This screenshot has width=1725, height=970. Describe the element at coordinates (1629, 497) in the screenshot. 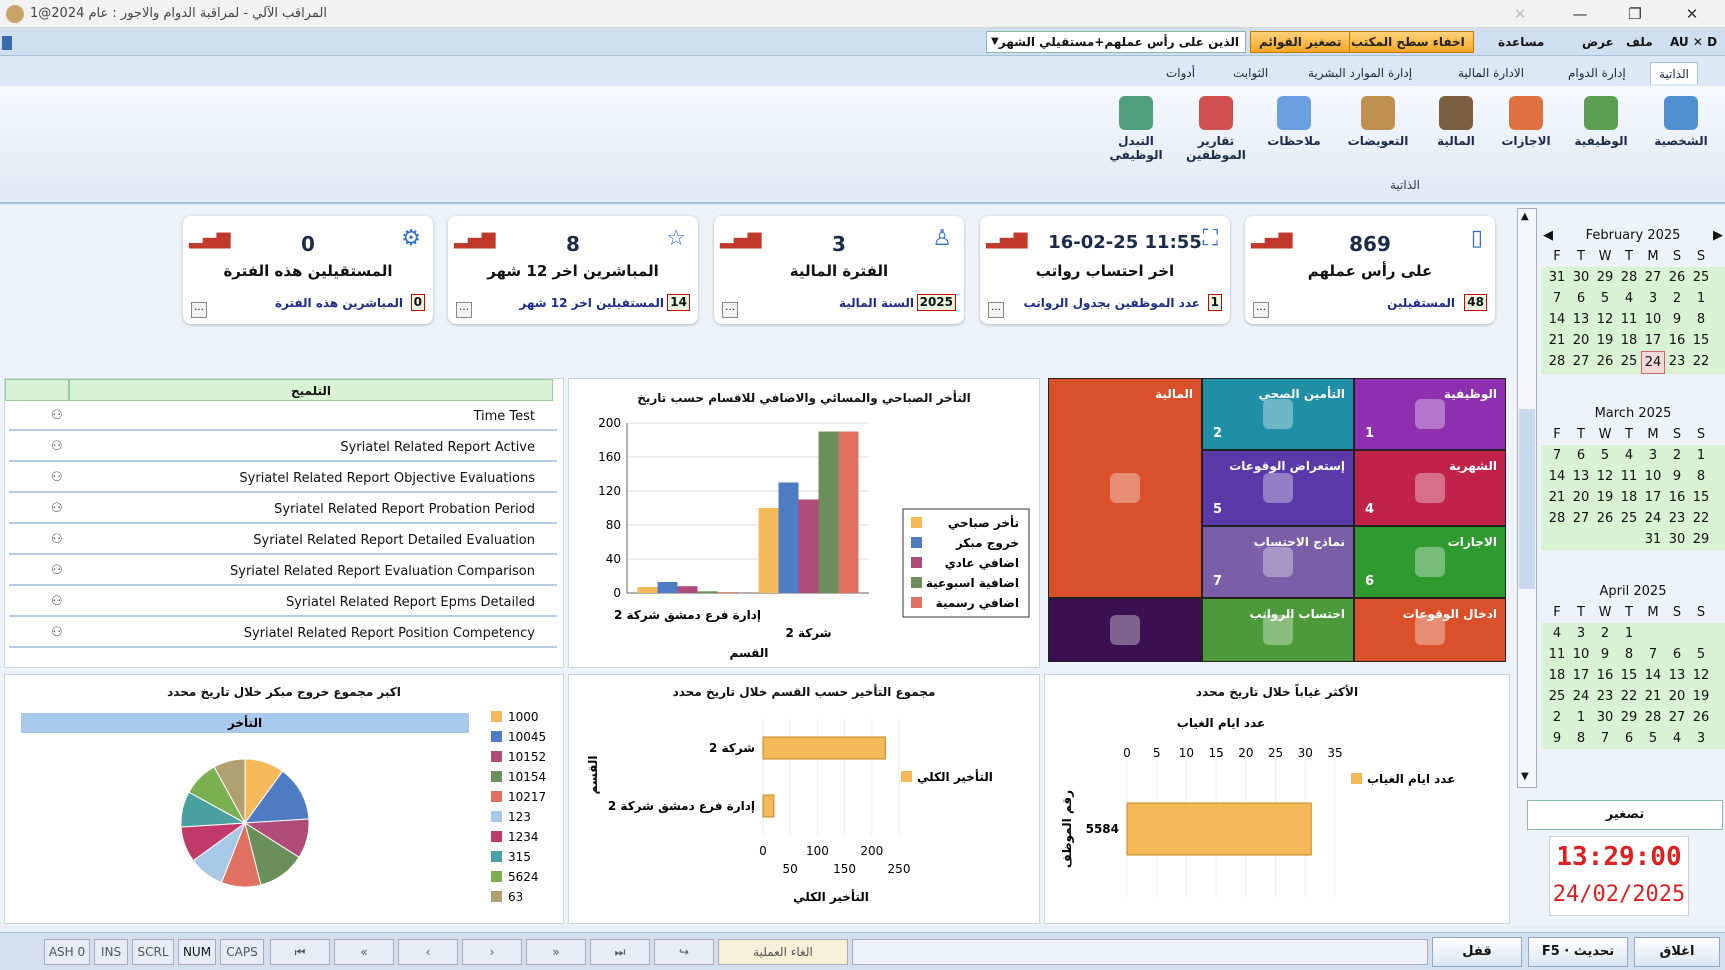

I see `calendar-day: 18` at that location.